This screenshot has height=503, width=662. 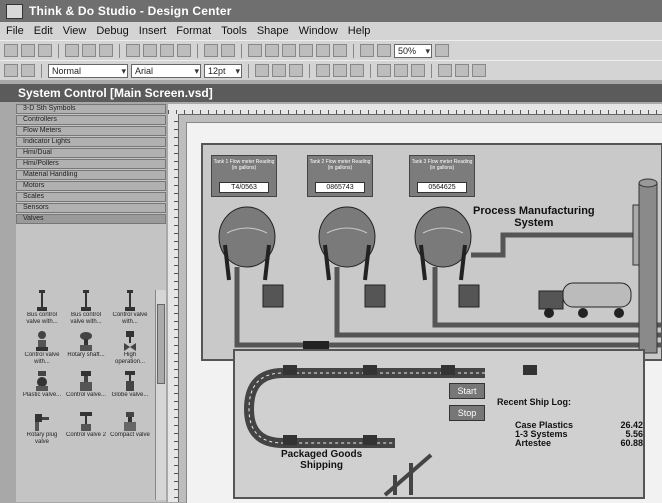 I want to click on tanker-truck-icon, so click(x=585, y=300).